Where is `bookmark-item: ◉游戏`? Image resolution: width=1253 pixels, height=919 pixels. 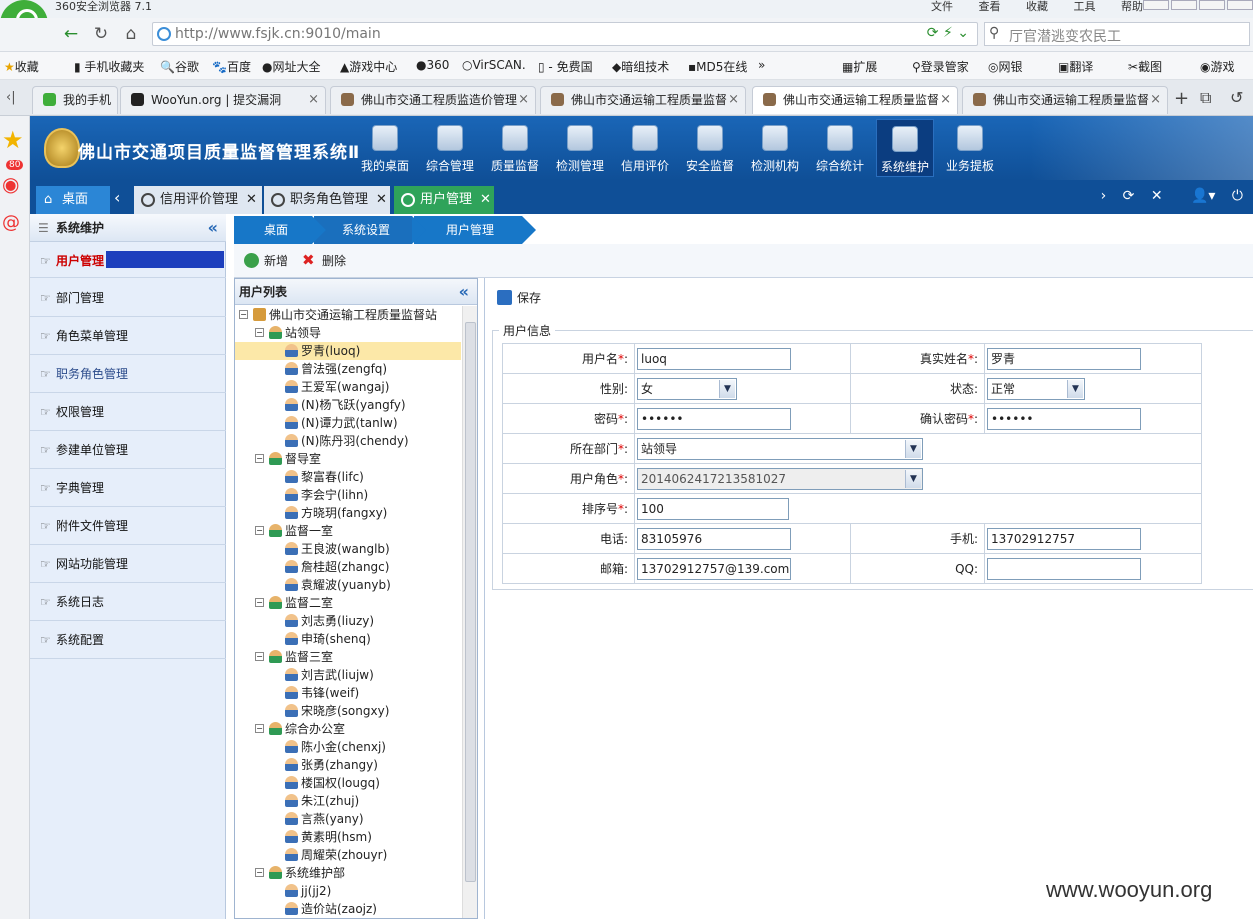 bookmark-item: ◉游戏 is located at coordinates (1217, 66).